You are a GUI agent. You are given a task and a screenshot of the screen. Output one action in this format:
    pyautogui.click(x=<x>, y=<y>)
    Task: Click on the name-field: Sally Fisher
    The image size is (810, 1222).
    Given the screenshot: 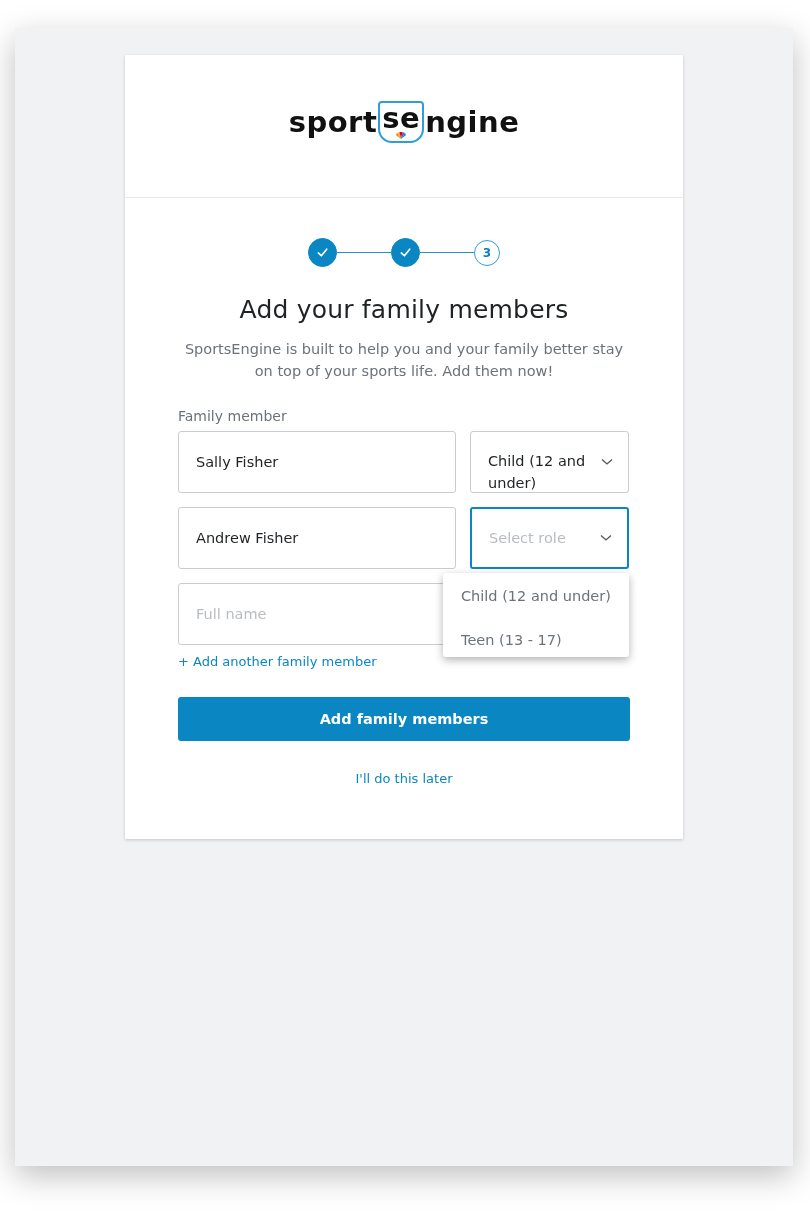 What is the action you would take?
    pyautogui.click(x=317, y=462)
    